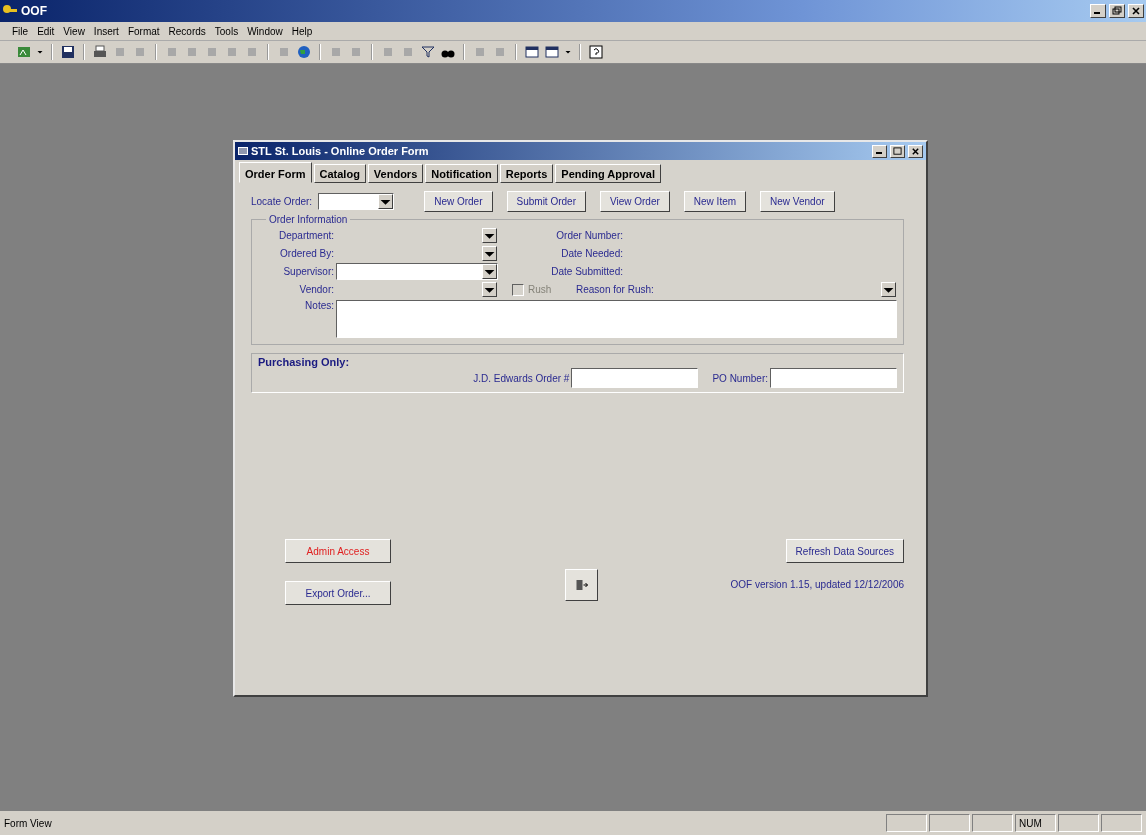  What do you see at coordinates (591, 253) in the screenshot?
I see `field-label: Date Needed:` at bounding box center [591, 253].